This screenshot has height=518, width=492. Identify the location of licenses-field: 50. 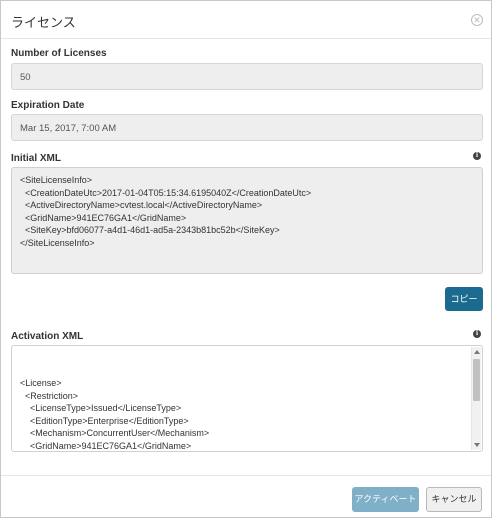
(247, 76).